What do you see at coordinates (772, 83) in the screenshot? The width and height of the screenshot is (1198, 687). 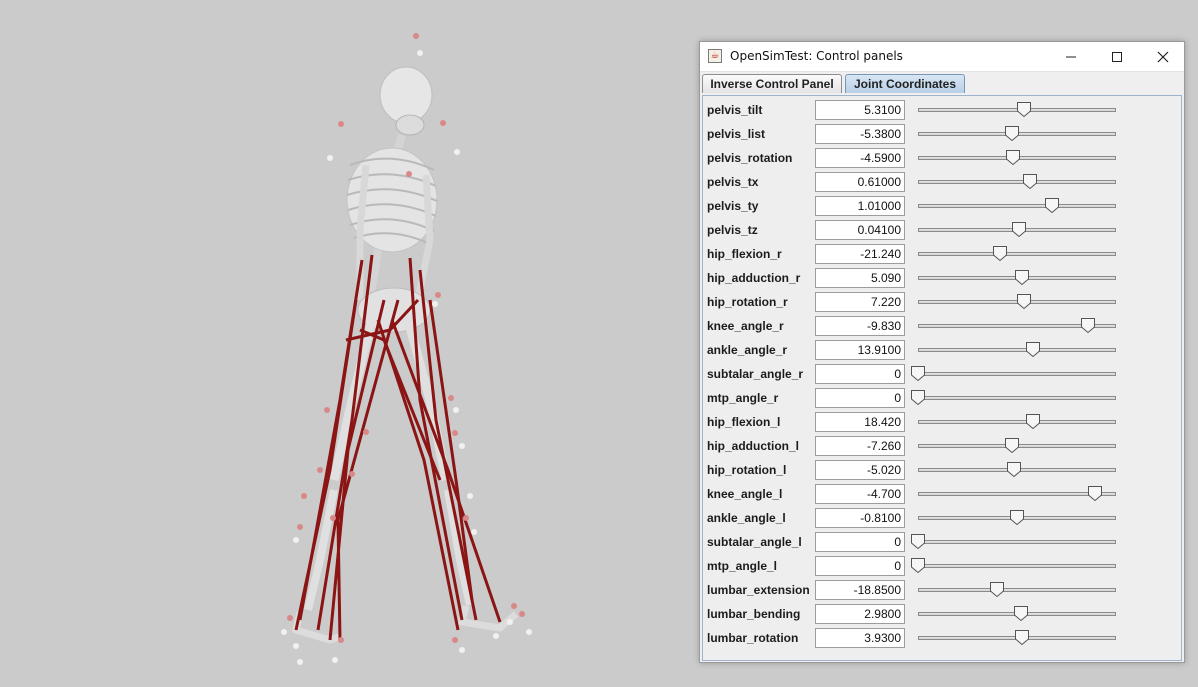 I see `tab-inverse-control-panel: Inverse Control Panel` at bounding box center [772, 83].